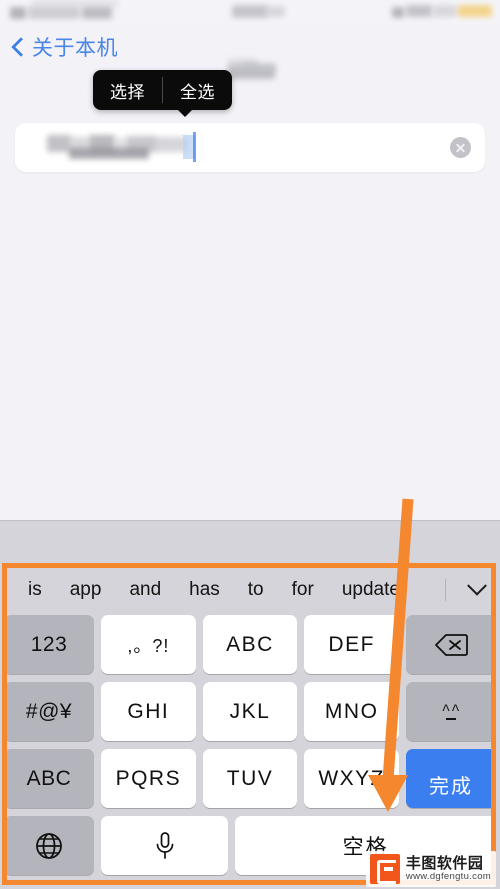  I want to click on prediction-item: update, so click(371, 590).